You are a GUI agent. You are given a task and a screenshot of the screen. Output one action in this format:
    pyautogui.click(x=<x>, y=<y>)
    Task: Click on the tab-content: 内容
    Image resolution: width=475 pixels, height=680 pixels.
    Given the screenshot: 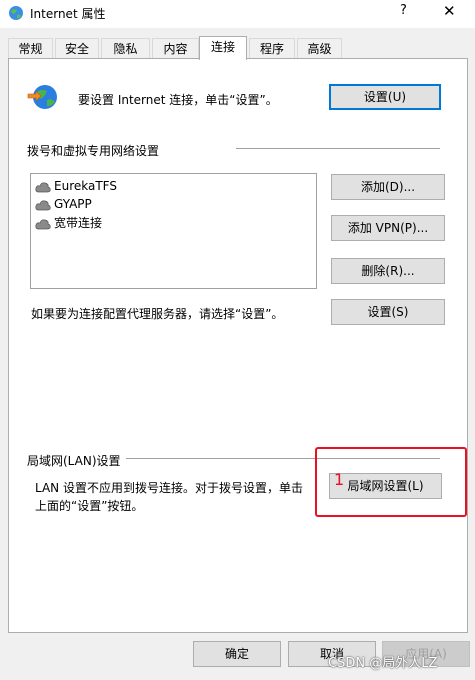 What is the action you would take?
    pyautogui.click(x=175, y=48)
    